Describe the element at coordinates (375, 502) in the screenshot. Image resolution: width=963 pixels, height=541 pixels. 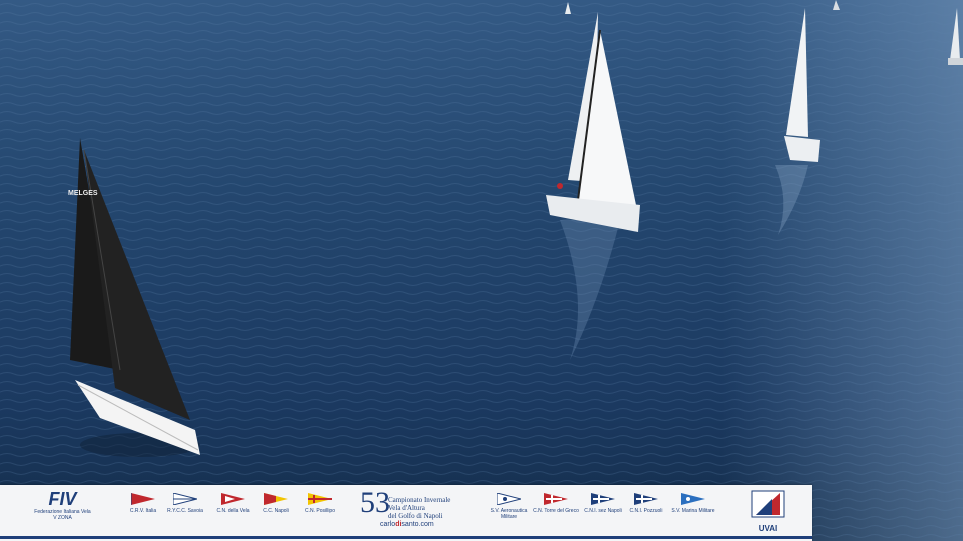
I see `event-number: 53` at that location.